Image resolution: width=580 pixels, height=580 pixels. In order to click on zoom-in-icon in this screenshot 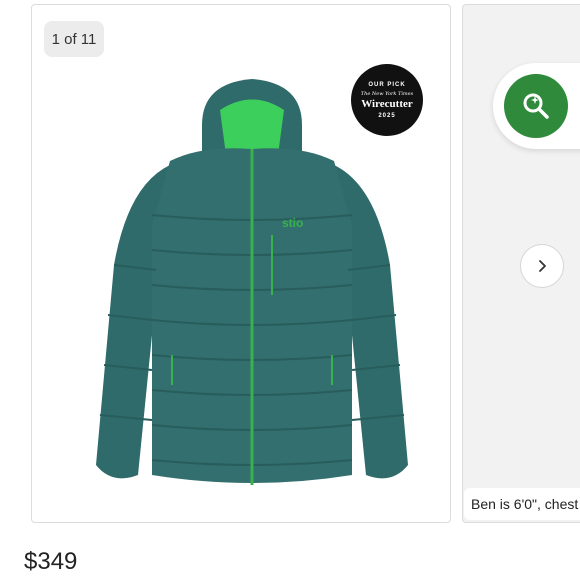, I will do `click(536, 106)`.